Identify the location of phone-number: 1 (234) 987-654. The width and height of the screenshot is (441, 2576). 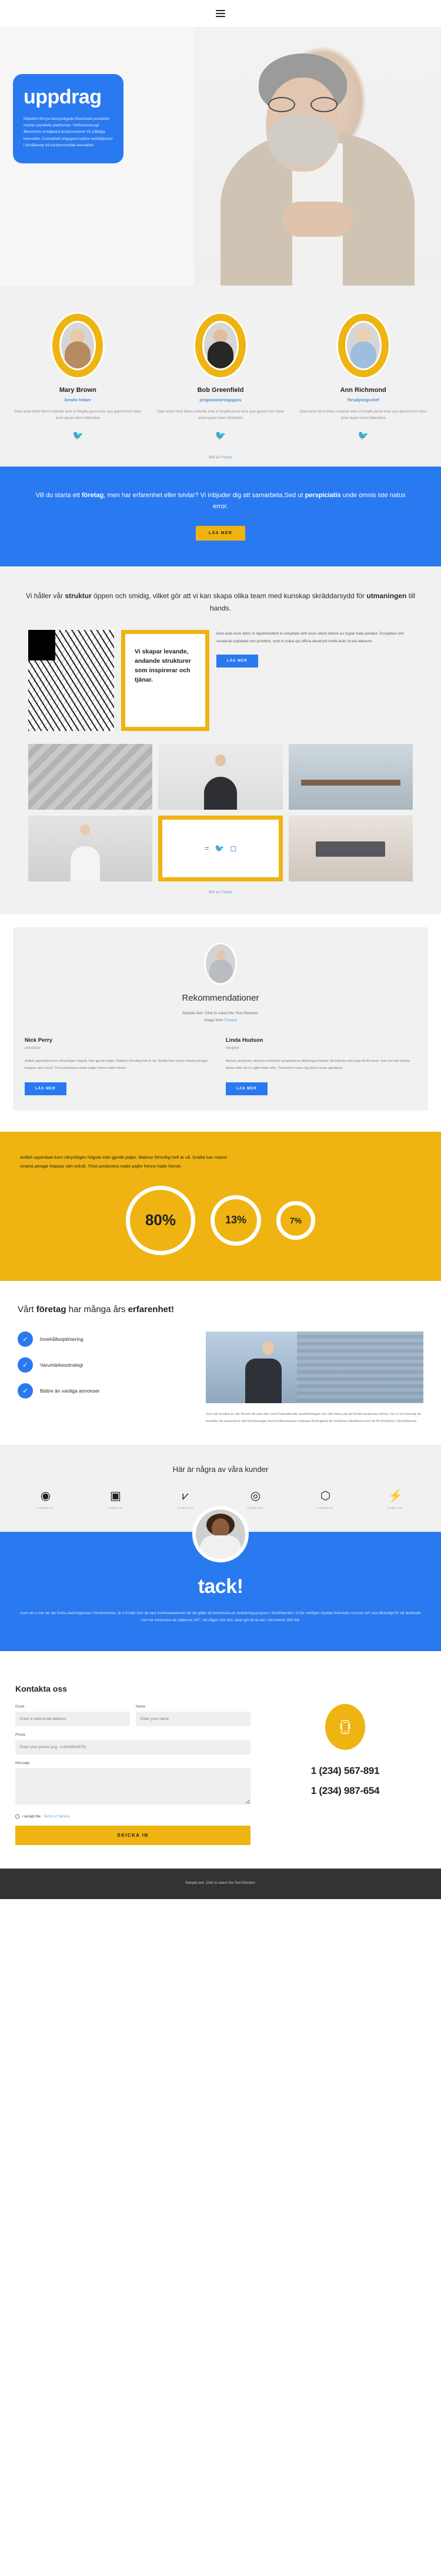
(345, 1791).